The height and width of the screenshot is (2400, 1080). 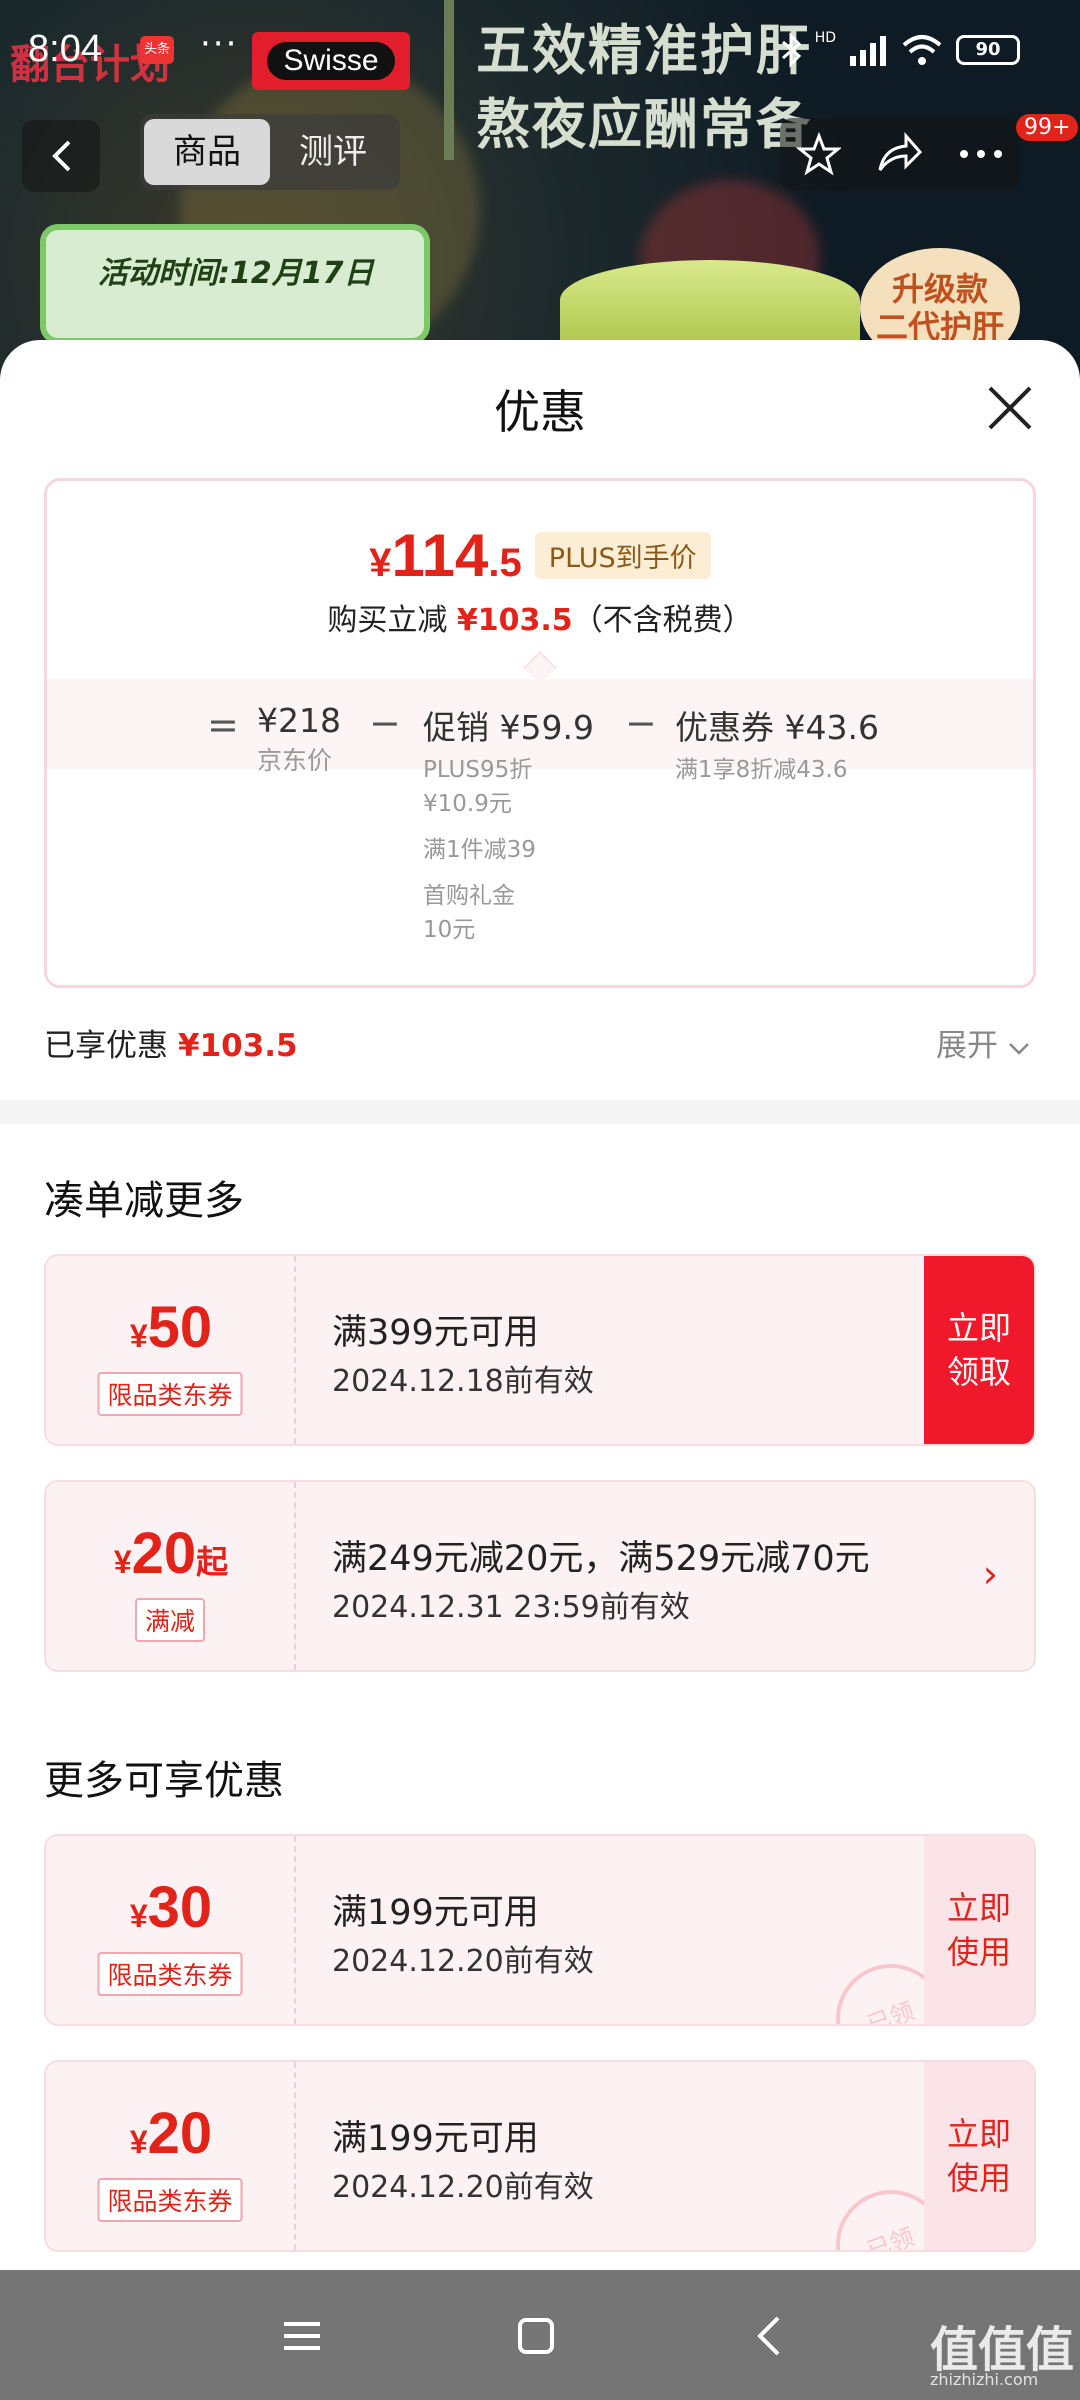 What do you see at coordinates (223, 725) in the screenshot?
I see `equals-sign: =` at bounding box center [223, 725].